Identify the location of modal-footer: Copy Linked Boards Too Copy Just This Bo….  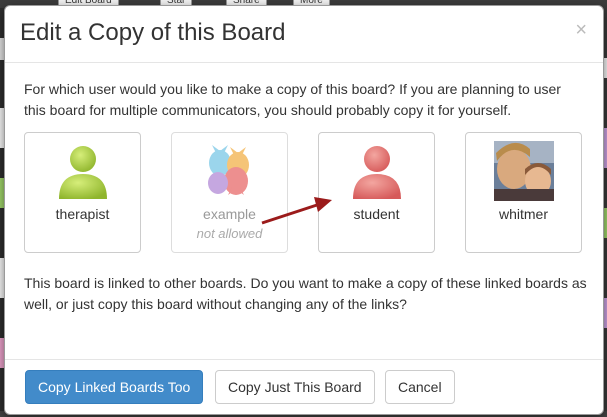
(304, 387).